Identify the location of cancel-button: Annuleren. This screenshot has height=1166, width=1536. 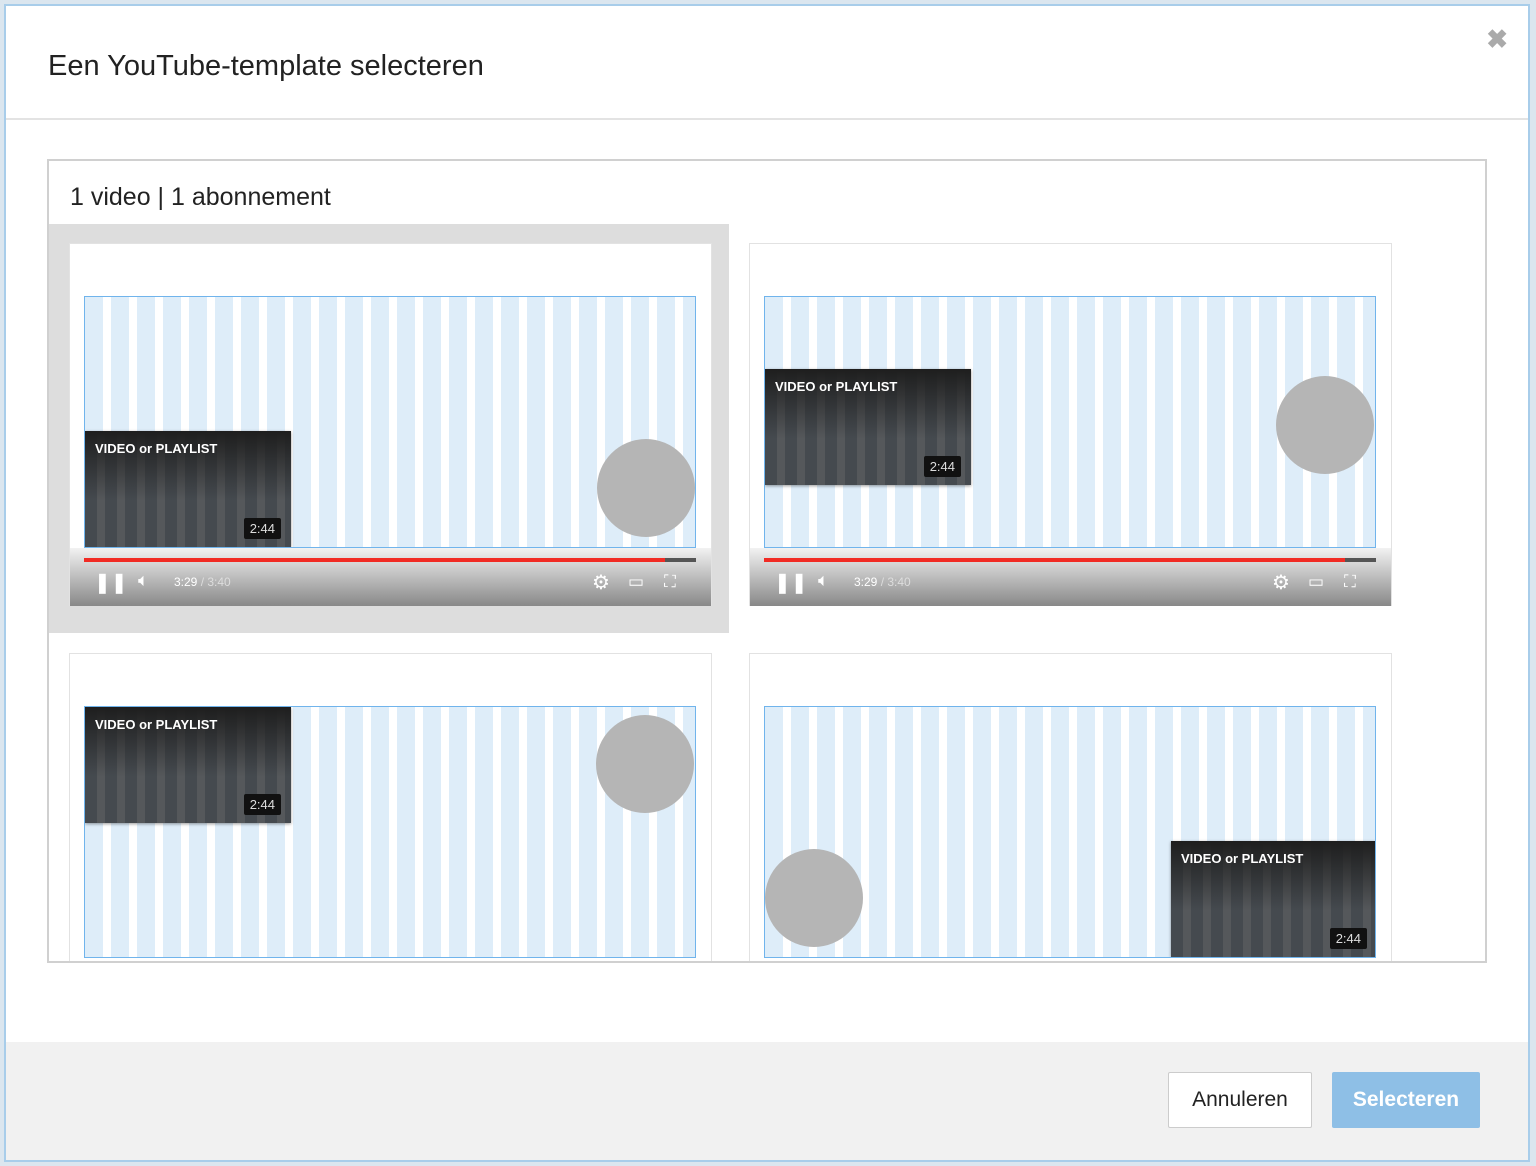
(1240, 1100).